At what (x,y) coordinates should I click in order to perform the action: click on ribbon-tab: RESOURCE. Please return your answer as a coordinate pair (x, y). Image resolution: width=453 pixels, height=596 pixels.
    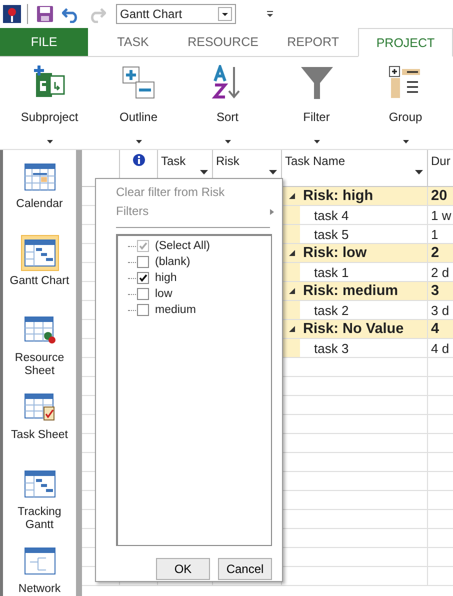
    Looking at the image, I should click on (223, 42).